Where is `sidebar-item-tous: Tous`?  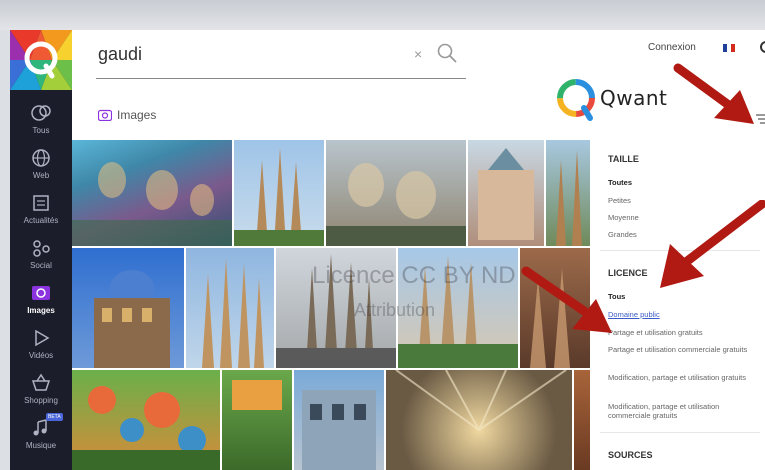
sidebar-item-tous: Tous is located at coordinates (41, 122).